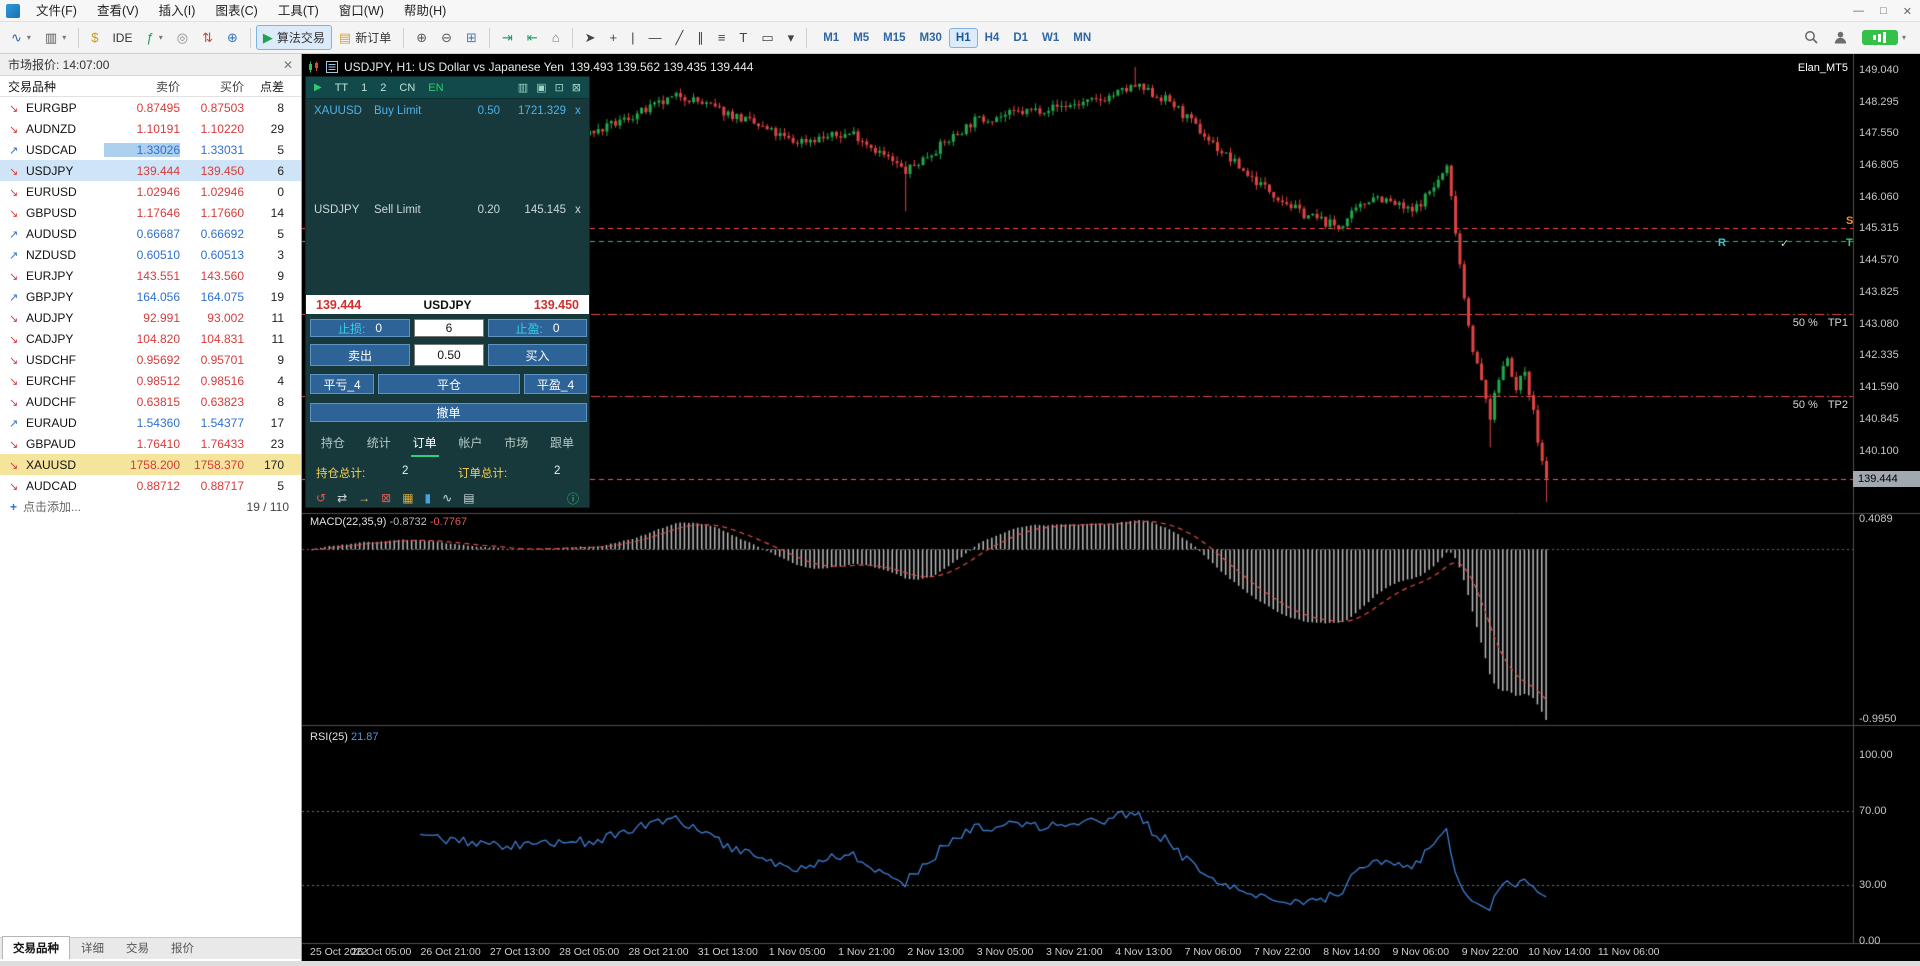  Describe the element at coordinates (791, 37) in the screenshot. I see `more-objects-icon: ▾` at that location.